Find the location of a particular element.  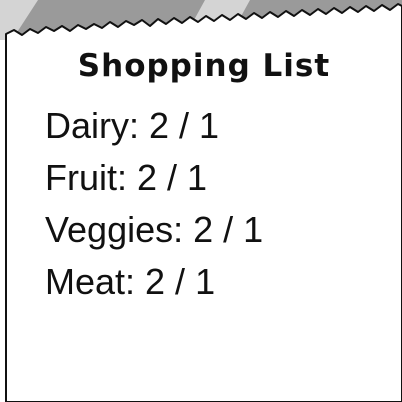

shopping-list-title: Shopping List is located at coordinates (204, 66).